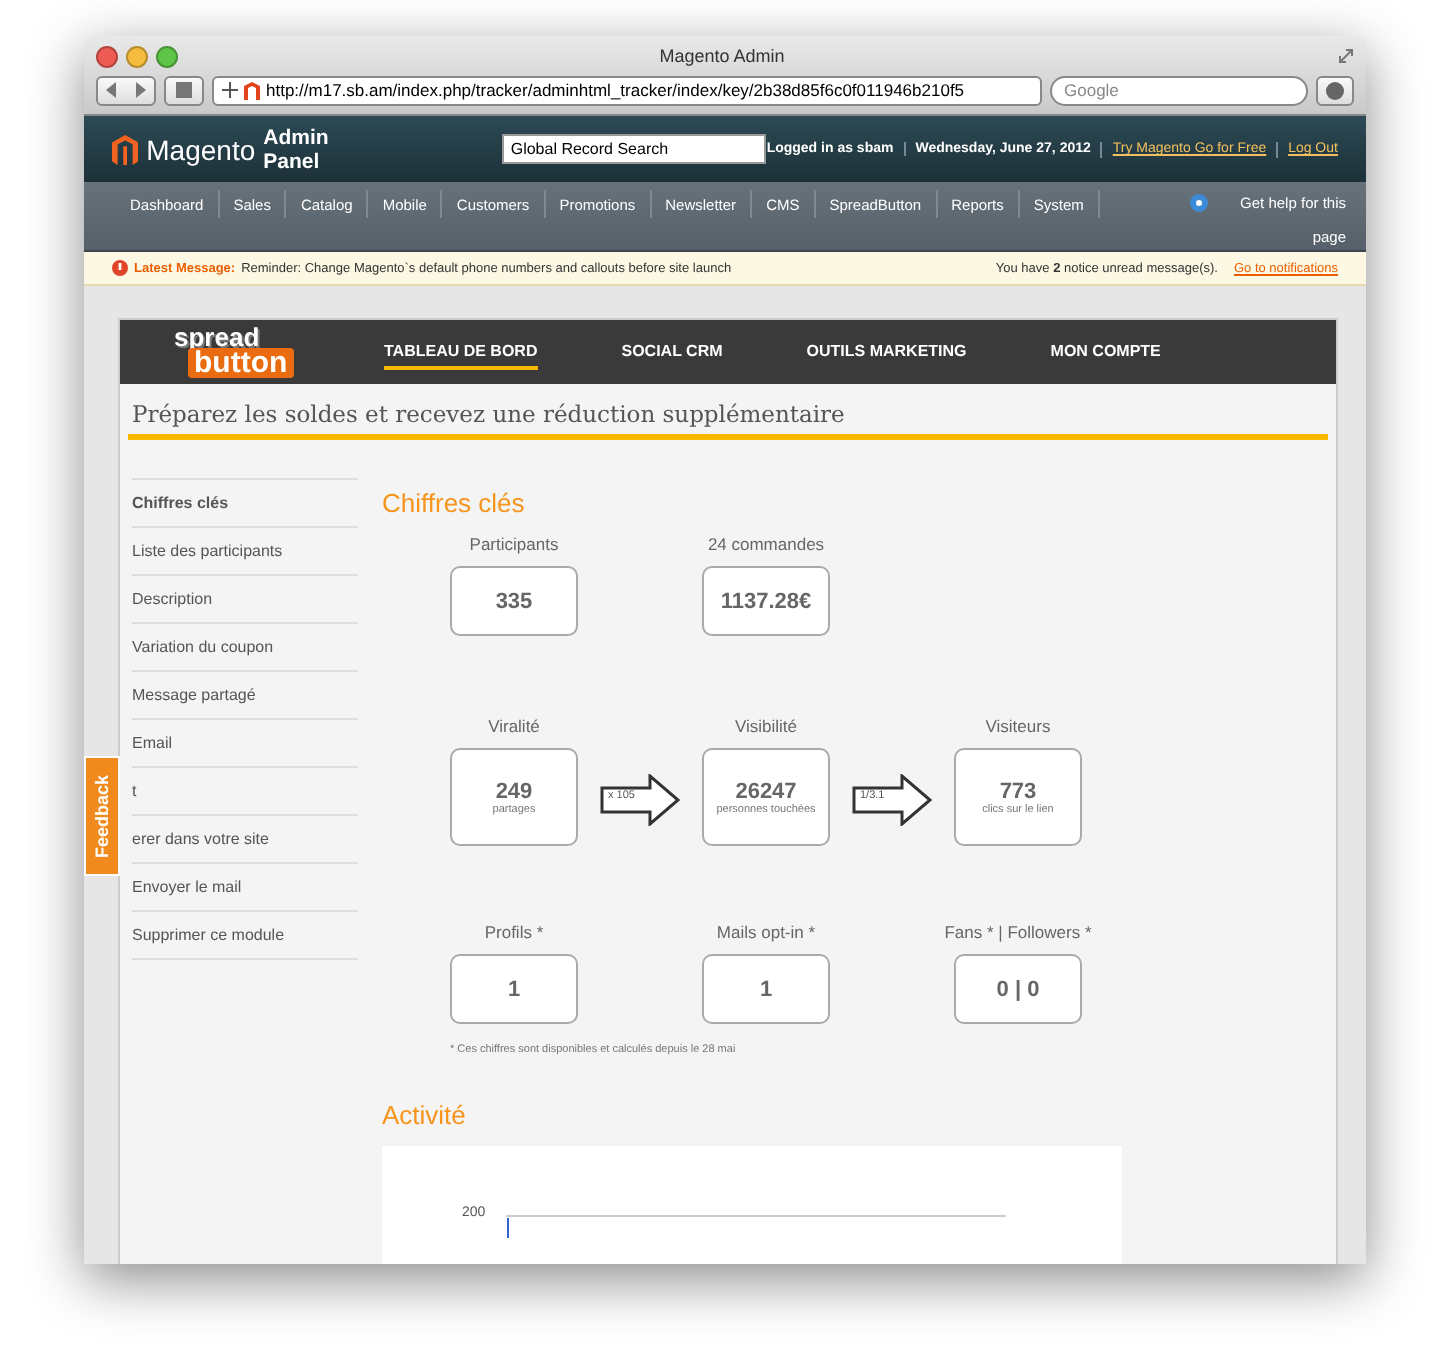  I want to click on sidebar-item: t, so click(245, 792).